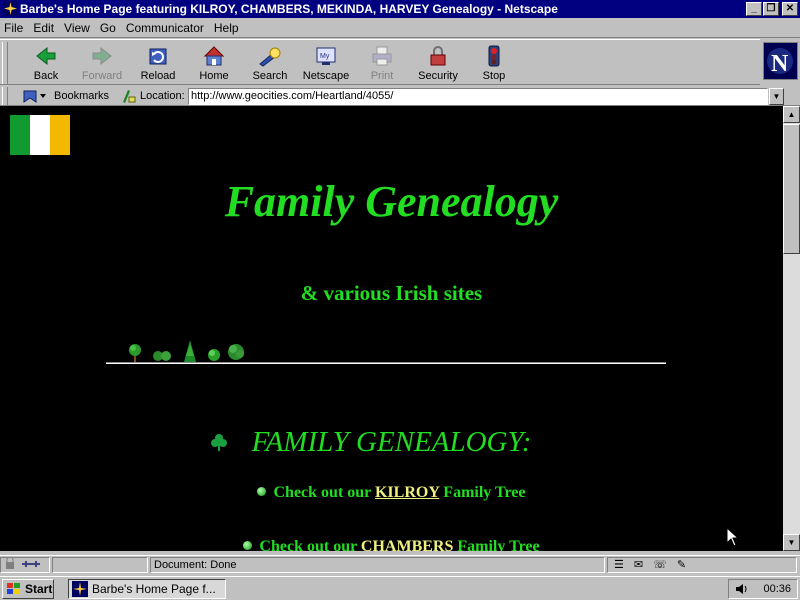 Image resolution: width=800 pixels, height=600 pixels. I want to click on discussion-icon: ☏, so click(660, 565).